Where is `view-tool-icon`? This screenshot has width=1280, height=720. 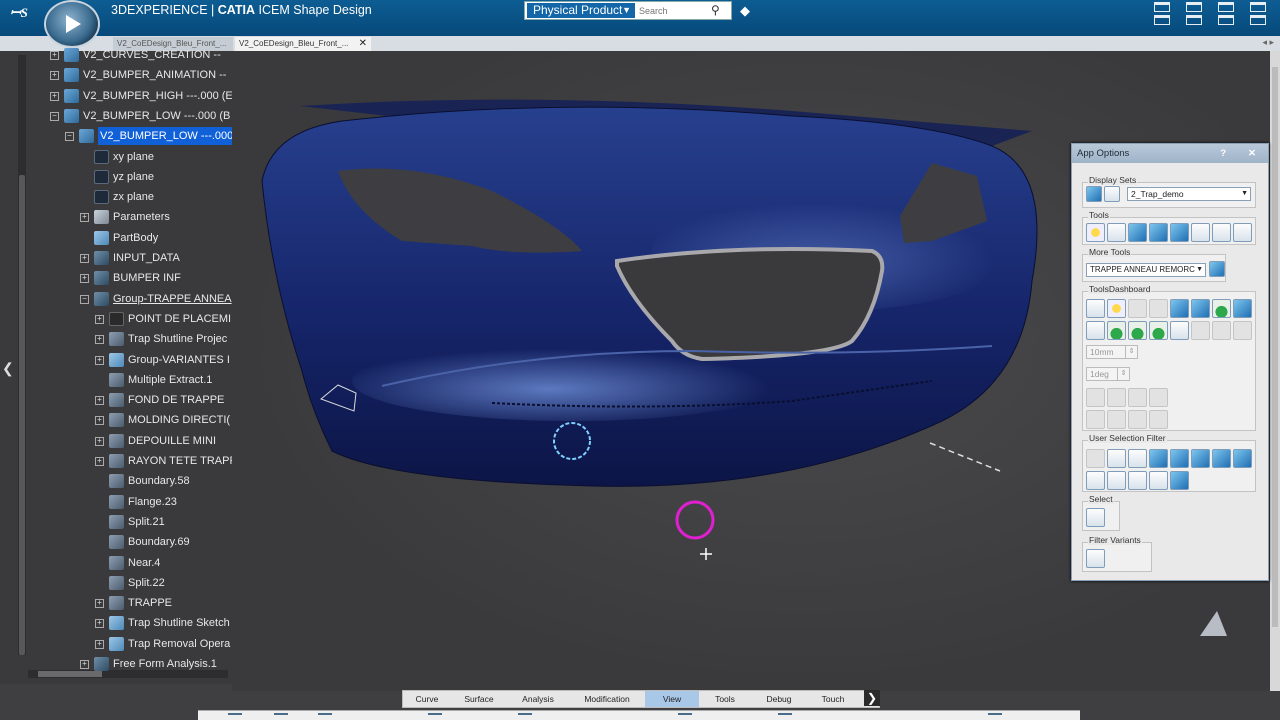 view-tool-icon is located at coordinates (1158, 232).